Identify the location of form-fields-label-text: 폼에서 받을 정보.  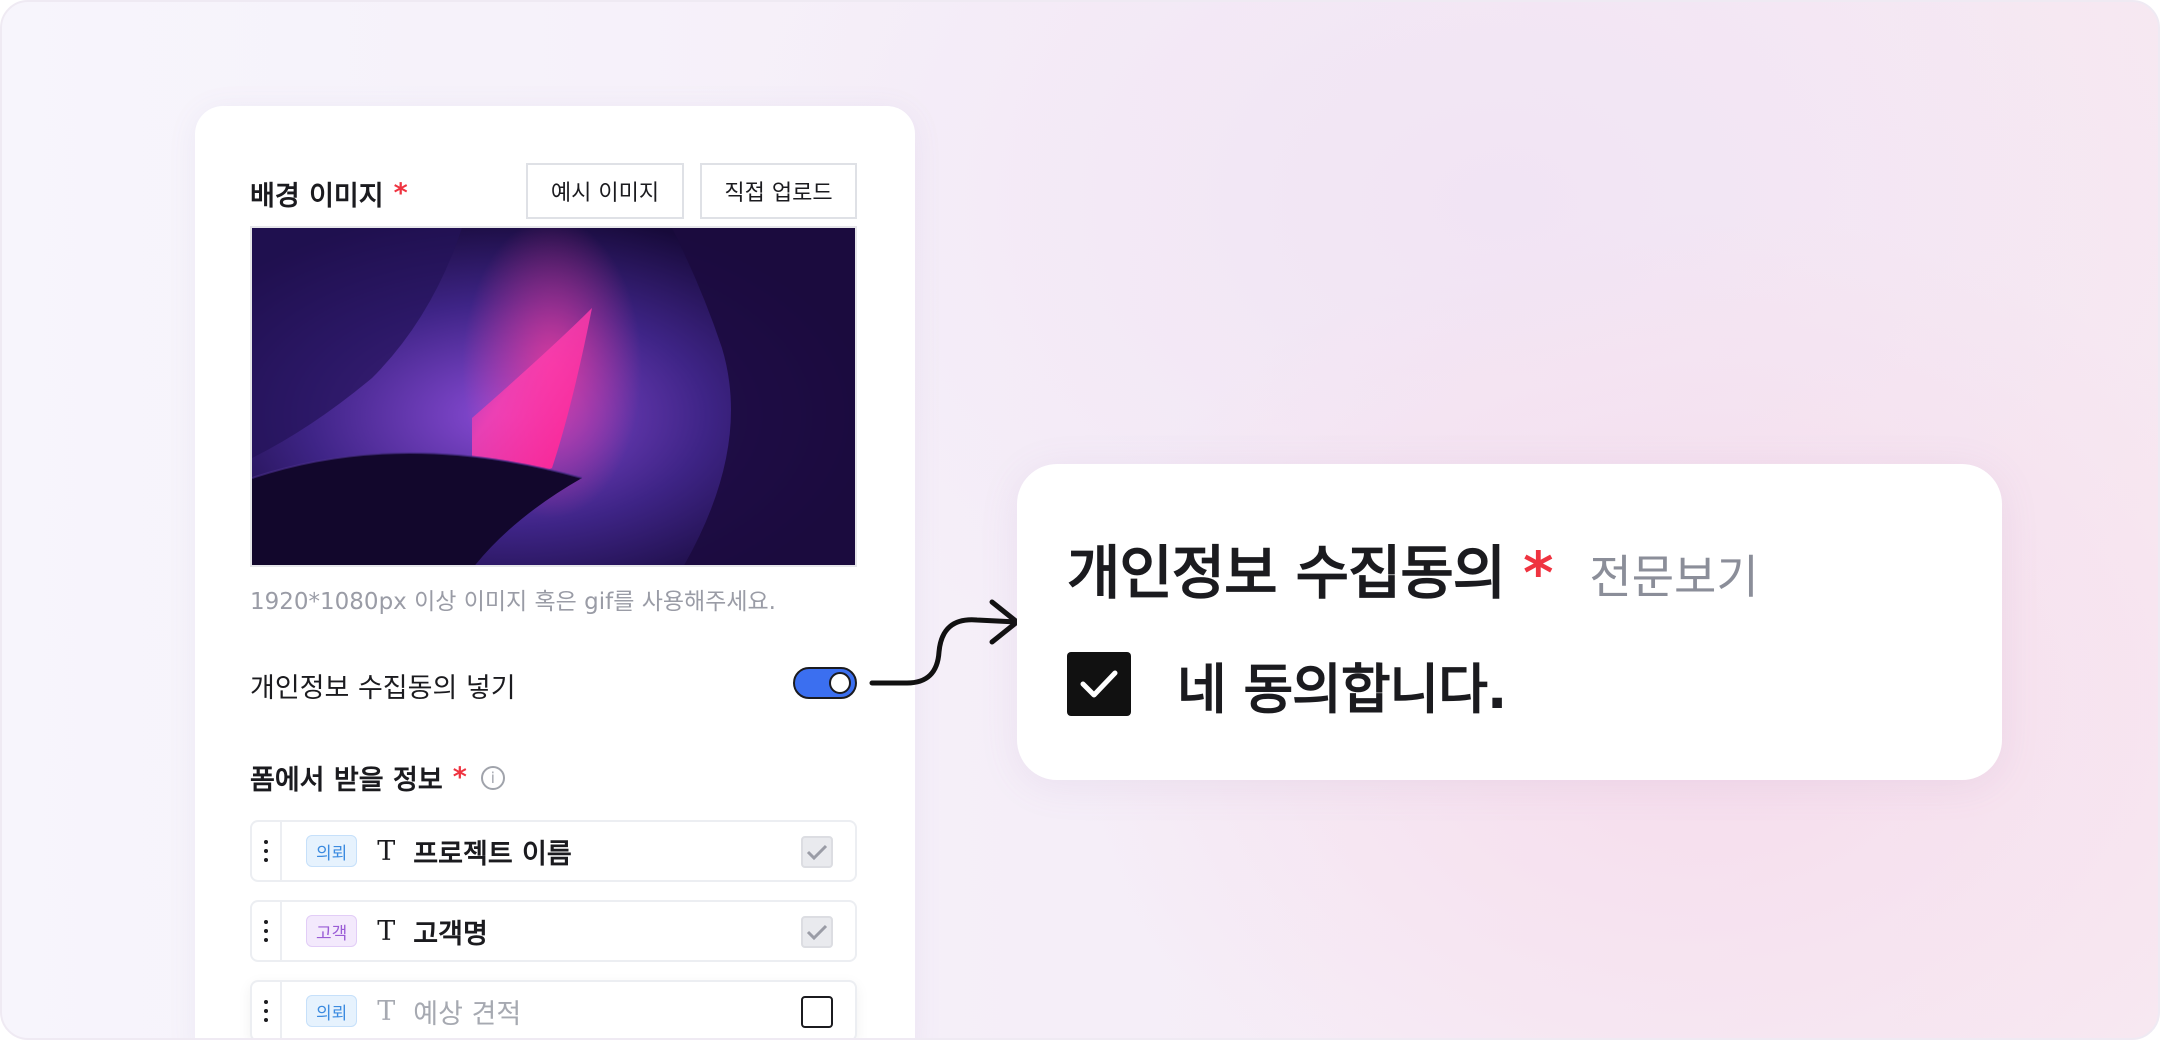
(346, 780).